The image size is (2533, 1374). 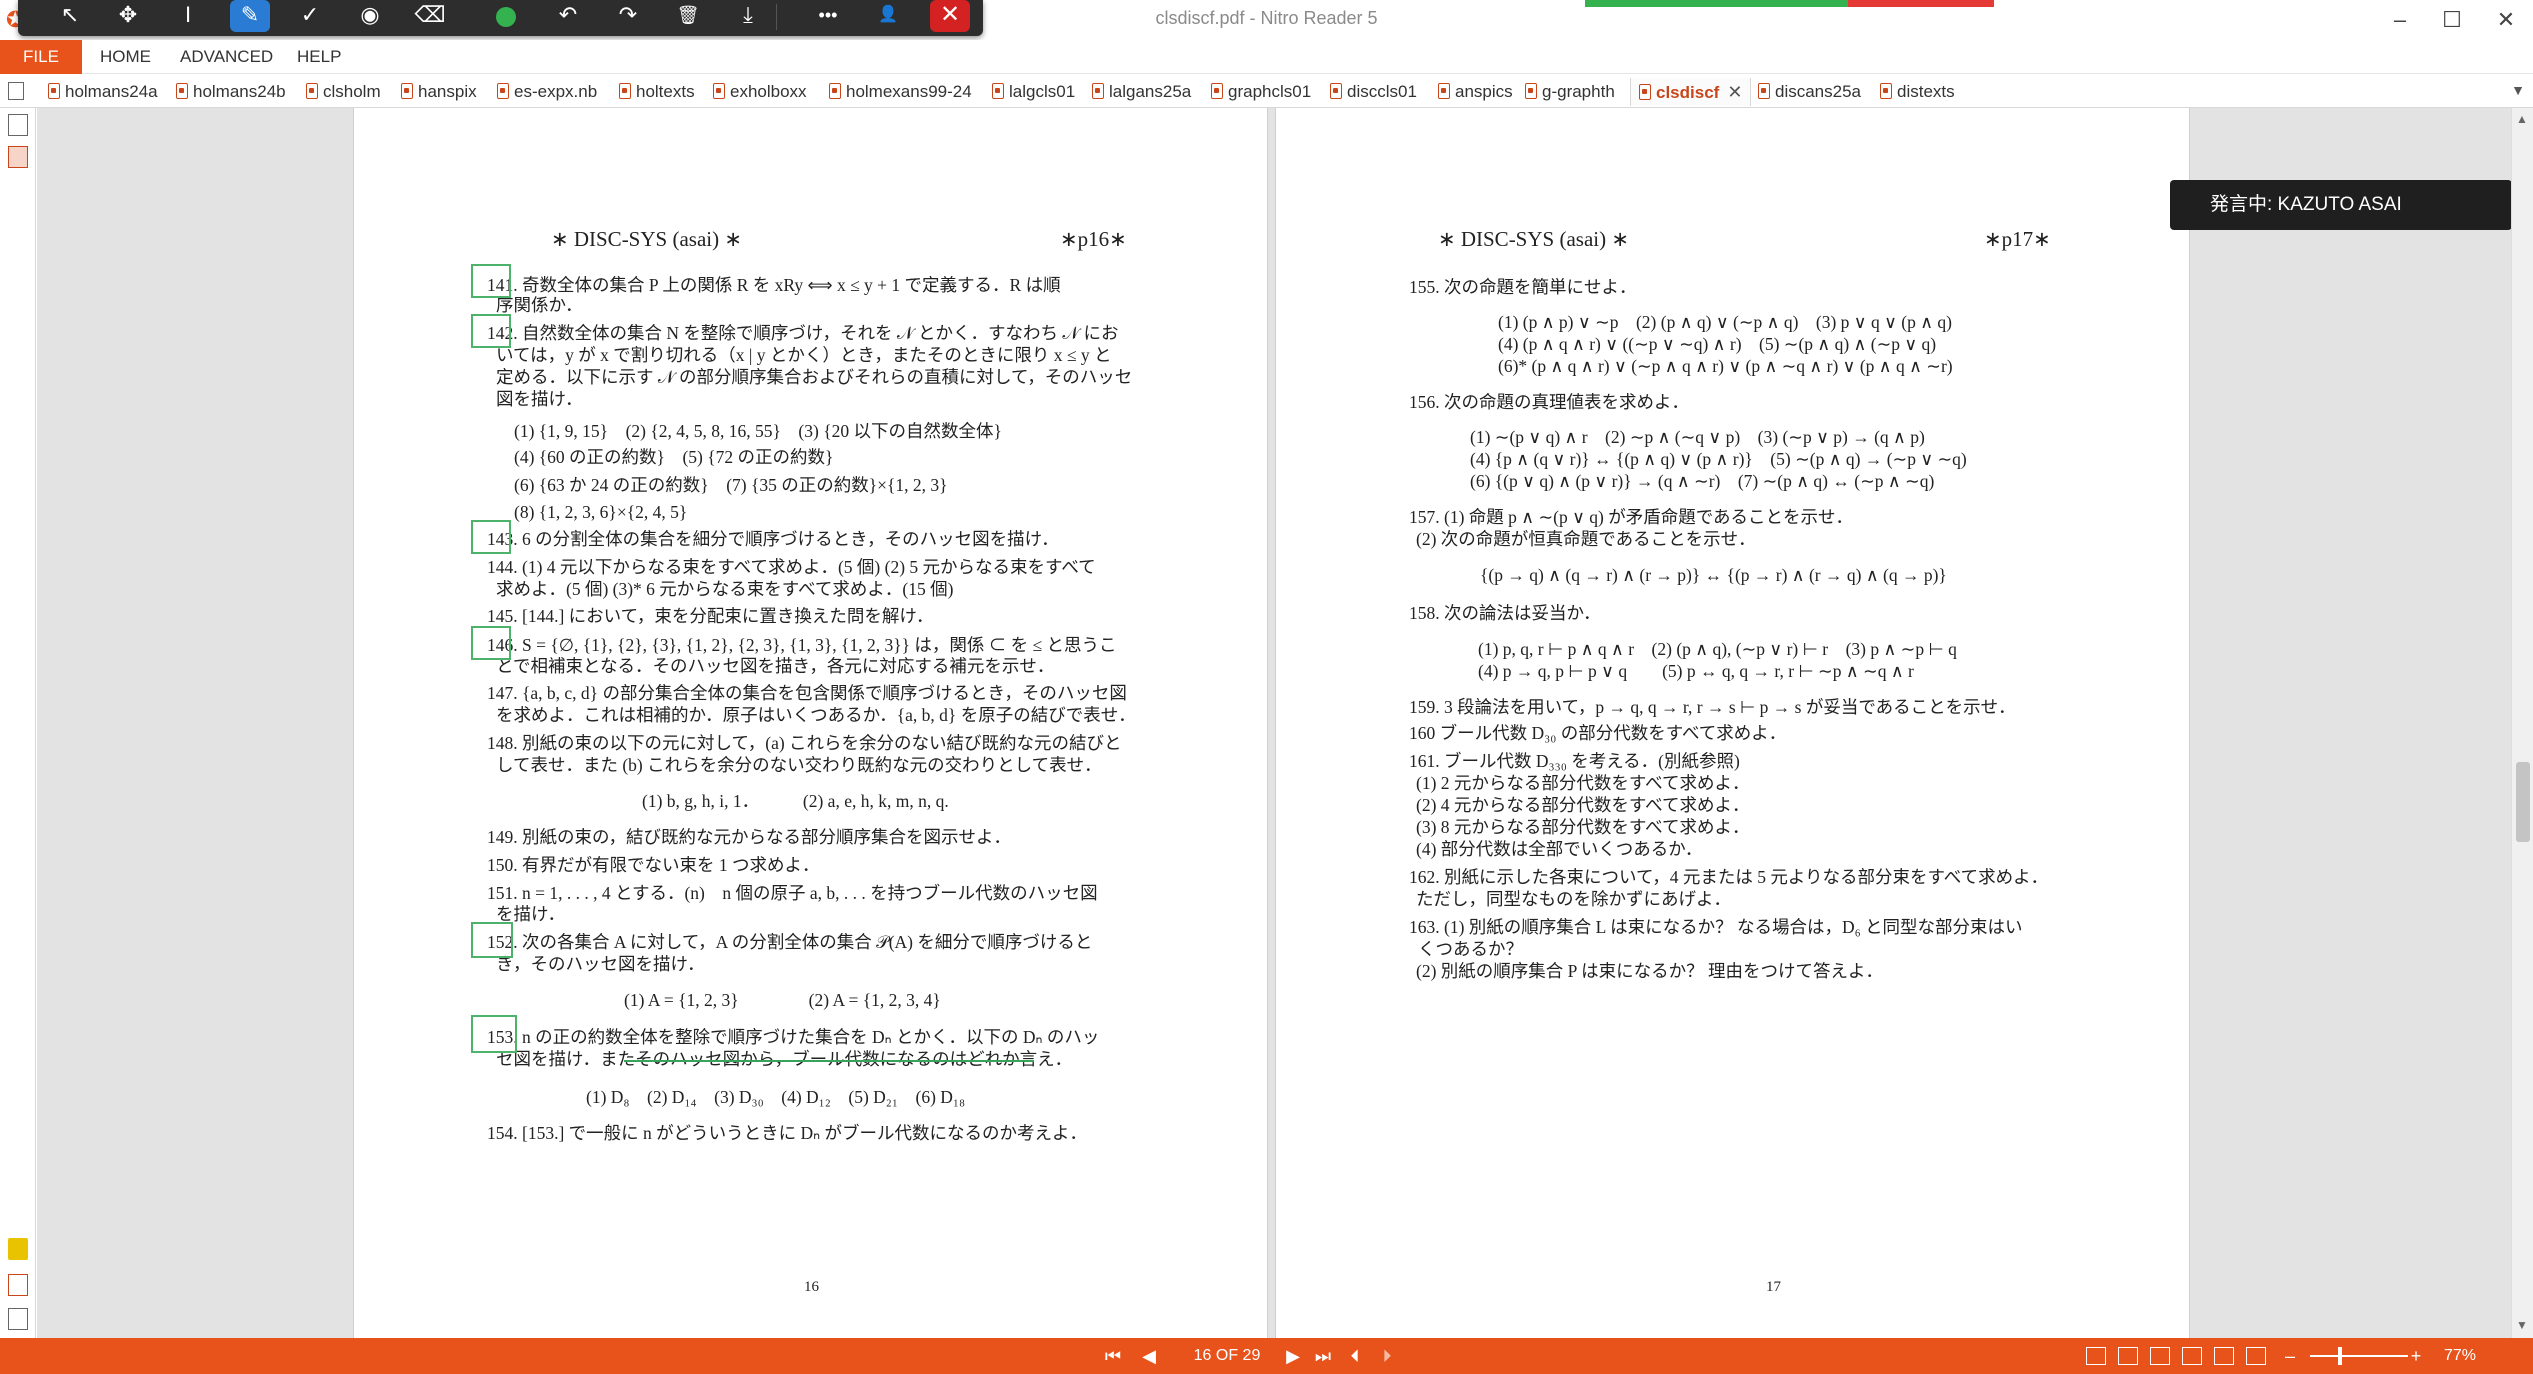 What do you see at coordinates (2359, 1356) in the screenshot?
I see `zoom-slider-track` at bounding box center [2359, 1356].